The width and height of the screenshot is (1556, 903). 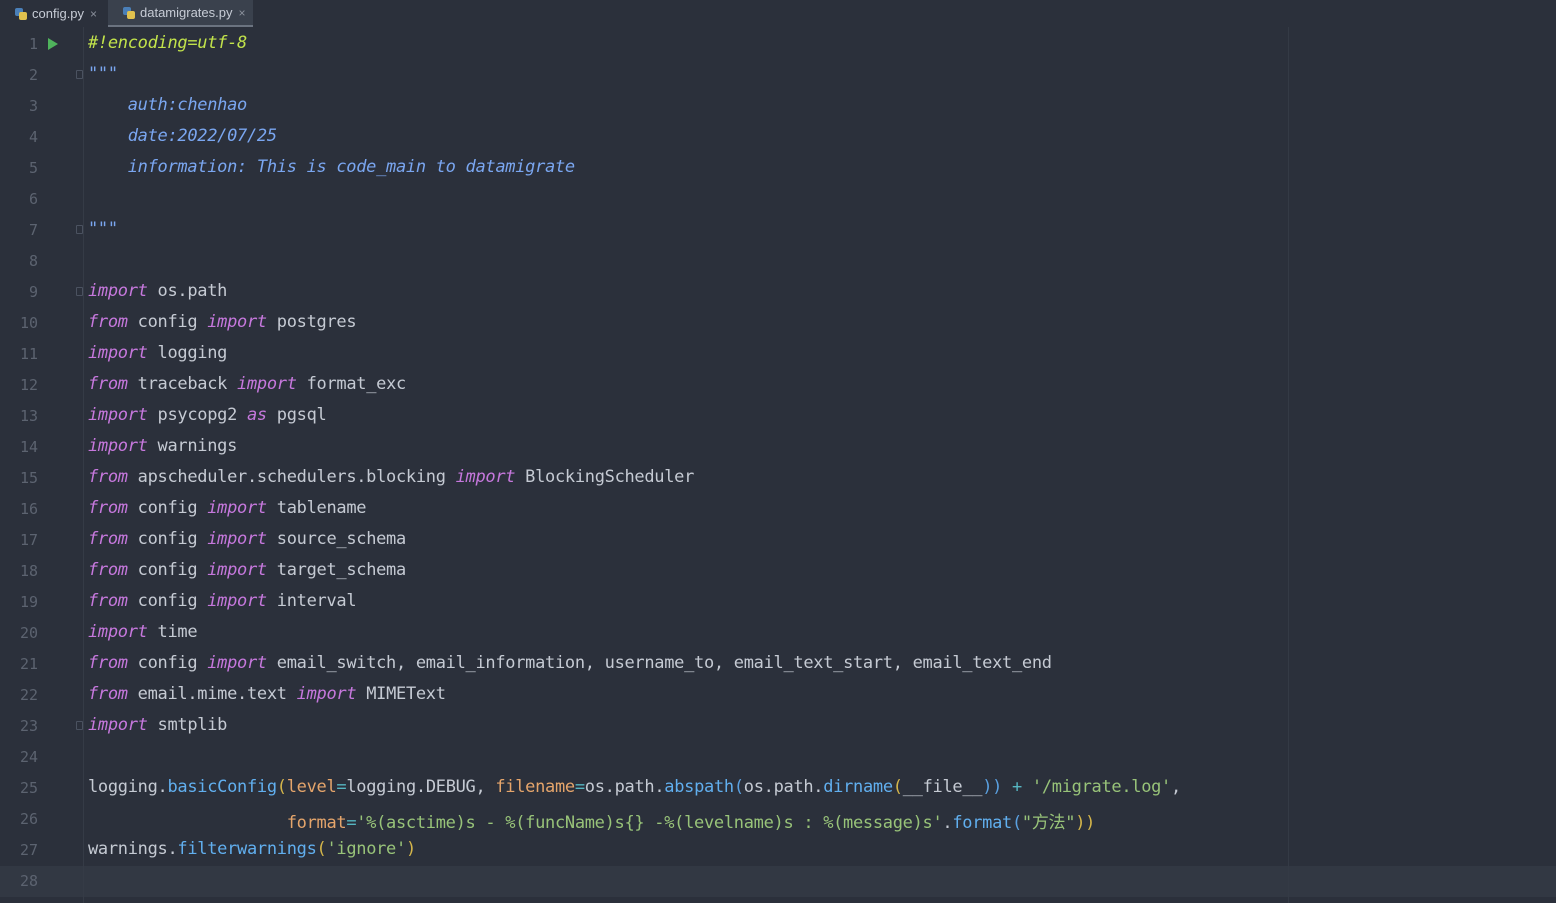 I want to click on code-line: 3 auth:chenhao, so click(x=778, y=106).